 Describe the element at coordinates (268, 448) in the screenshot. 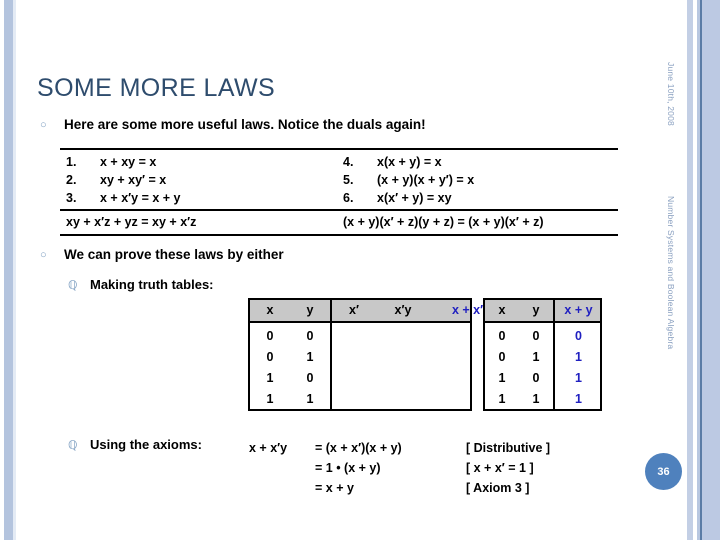

I see `proof-left-hand-side: x + x′y` at that location.